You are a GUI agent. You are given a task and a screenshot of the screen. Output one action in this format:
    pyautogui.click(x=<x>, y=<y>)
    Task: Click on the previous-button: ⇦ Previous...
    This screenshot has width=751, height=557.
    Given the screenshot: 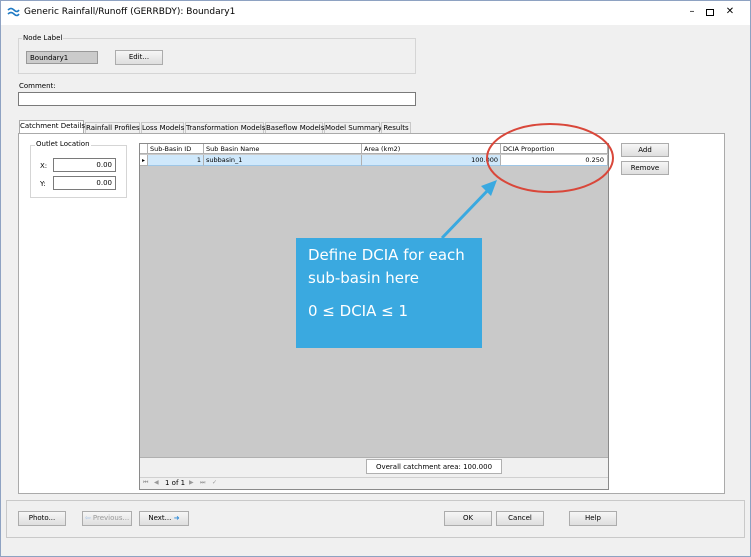 What is the action you would take?
    pyautogui.click(x=107, y=518)
    